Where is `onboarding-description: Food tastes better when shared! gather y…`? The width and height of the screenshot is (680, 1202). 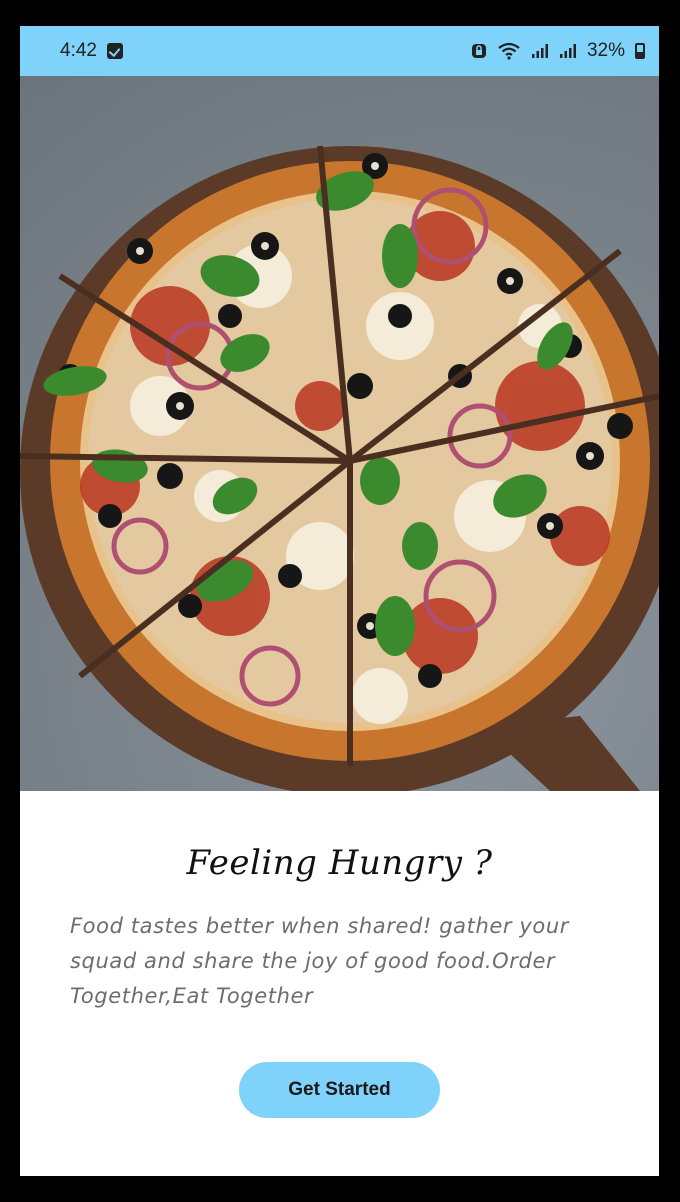 onboarding-description: Food tastes better when shared! gather y… is located at coordinates (320, 961).